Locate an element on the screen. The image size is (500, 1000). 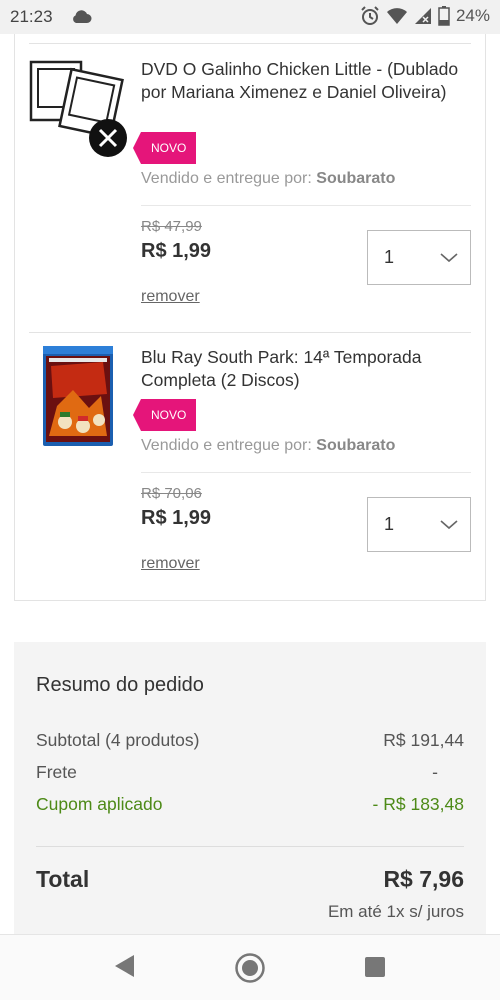
status-time: 21:23 is located at coordinates (31, 16).